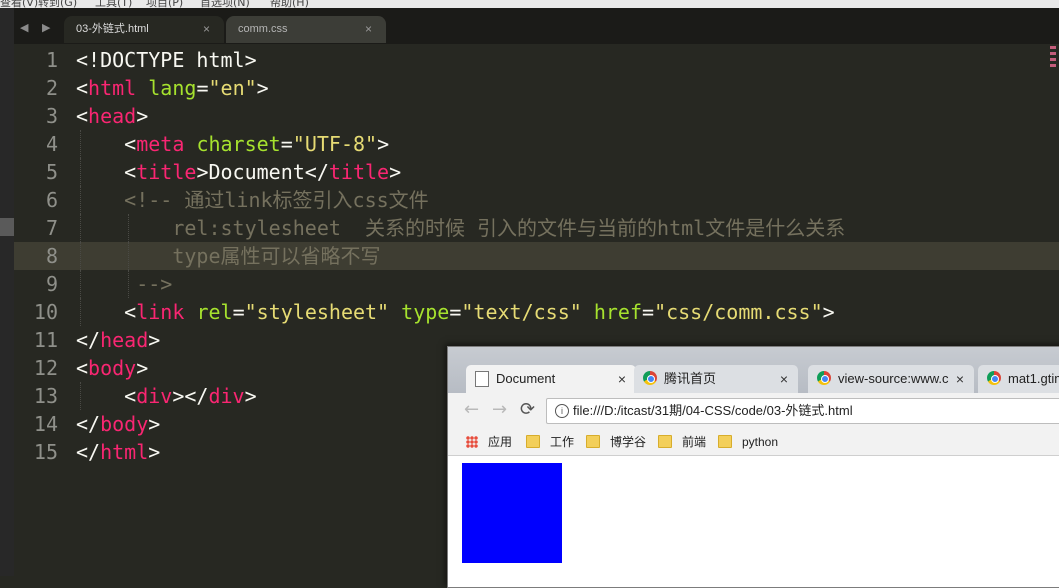 Image resolution: width=1059 pixels, height=588 pixels. I want to click on code-token: -->, so click(154, 284).